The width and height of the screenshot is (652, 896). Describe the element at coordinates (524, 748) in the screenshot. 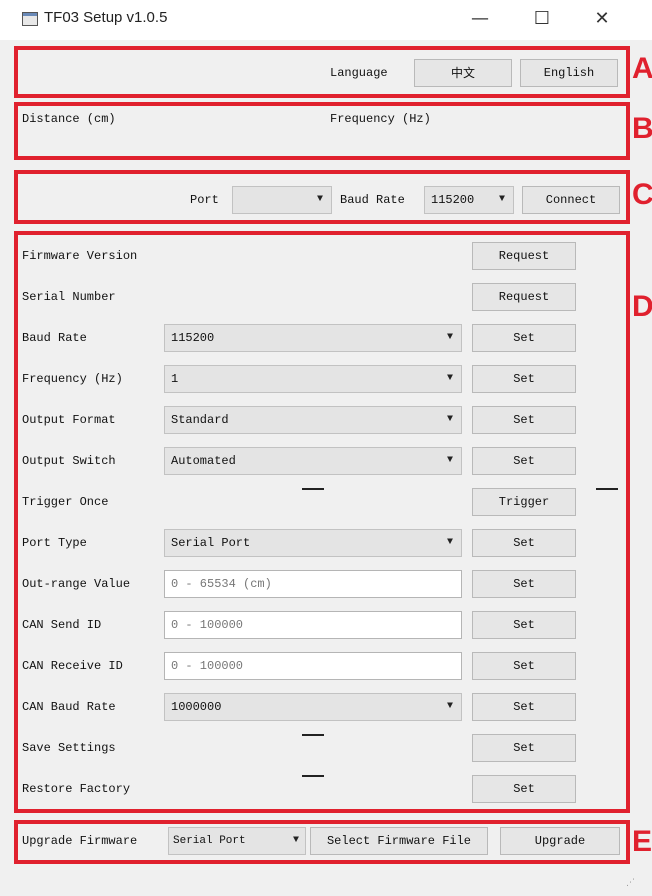

I see `save-settings-set-button: Set` at that location.